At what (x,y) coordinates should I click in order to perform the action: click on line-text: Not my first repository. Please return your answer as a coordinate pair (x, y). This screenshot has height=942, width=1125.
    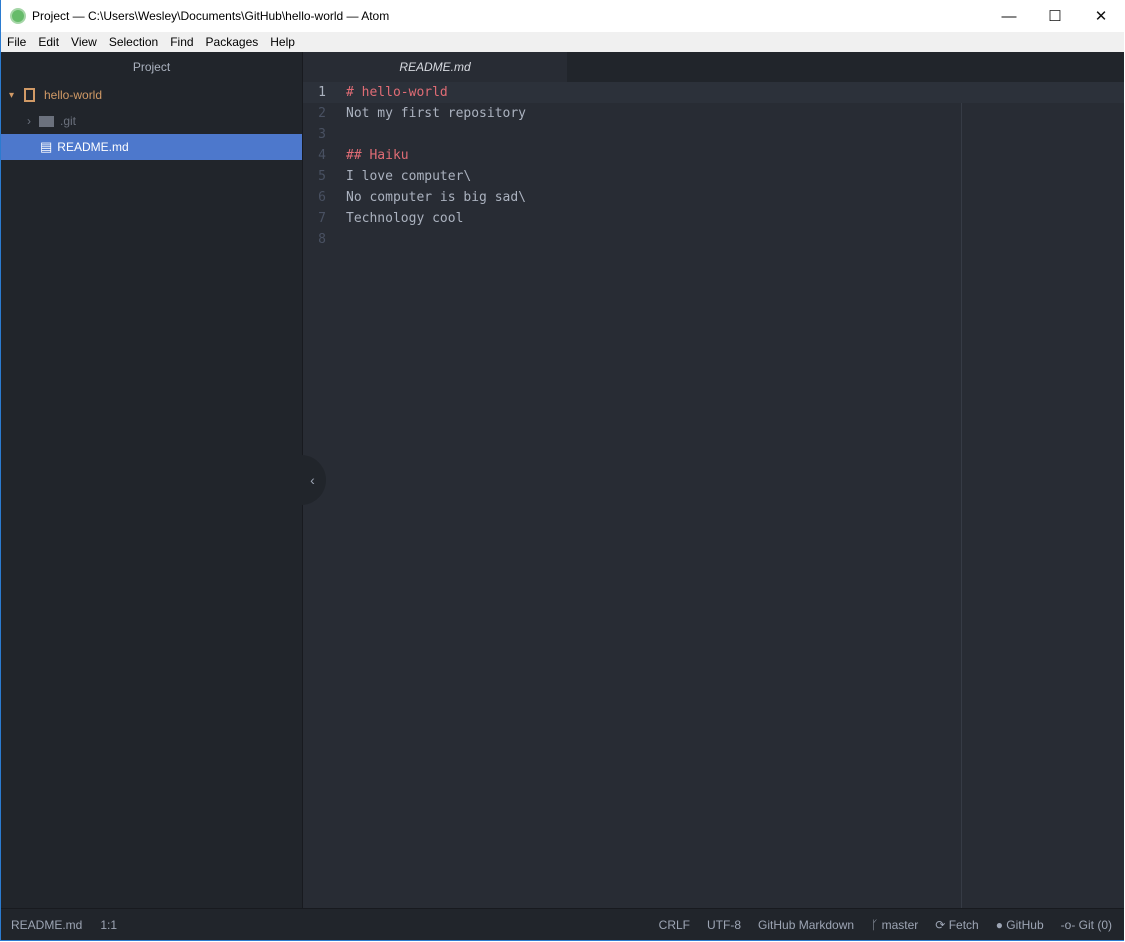
    Looking at the image, I should click on (436, 113).